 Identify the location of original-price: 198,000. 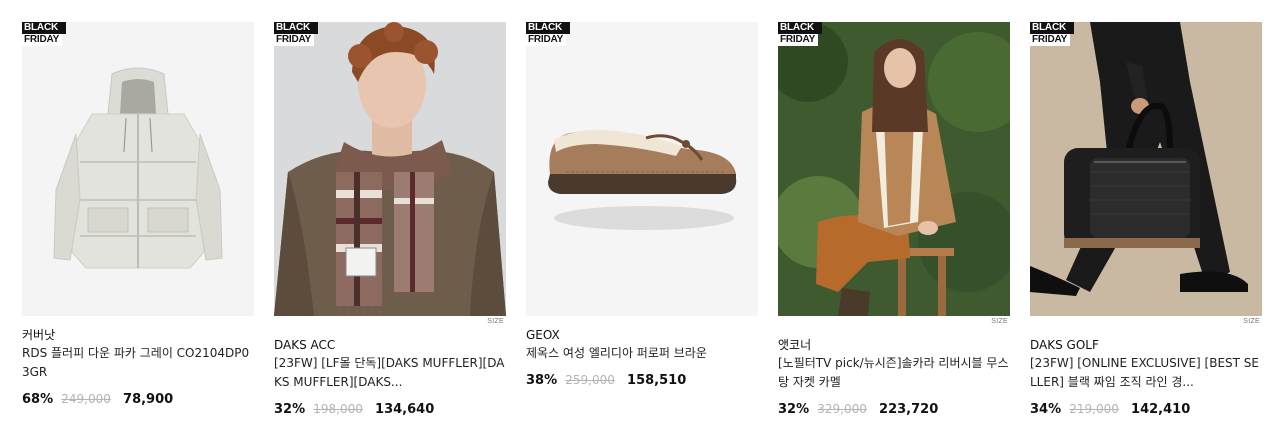
(338, 409).